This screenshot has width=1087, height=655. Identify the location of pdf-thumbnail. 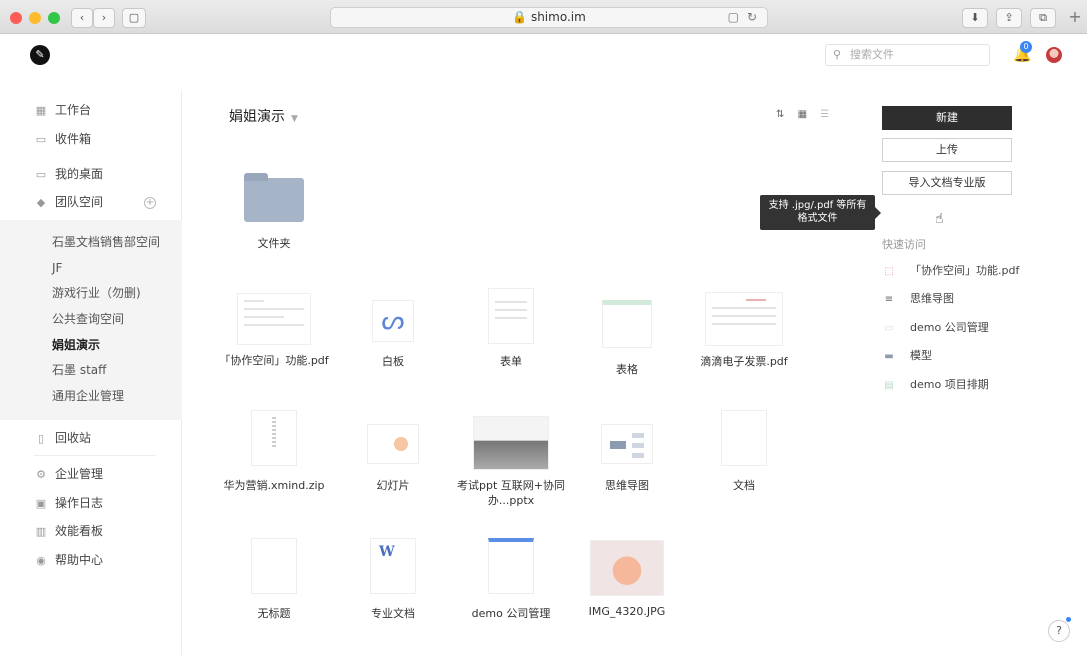
(274, 319).